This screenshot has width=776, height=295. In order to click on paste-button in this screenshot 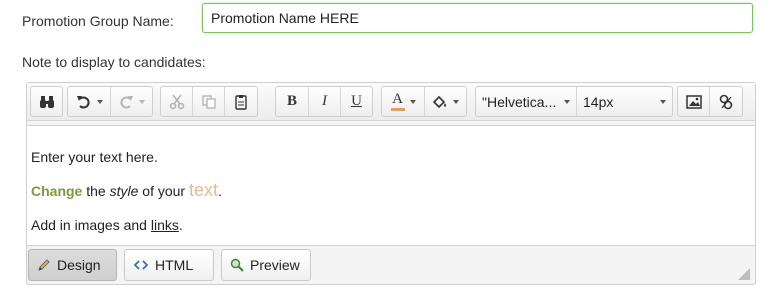, I will do `click(241, 101)`.